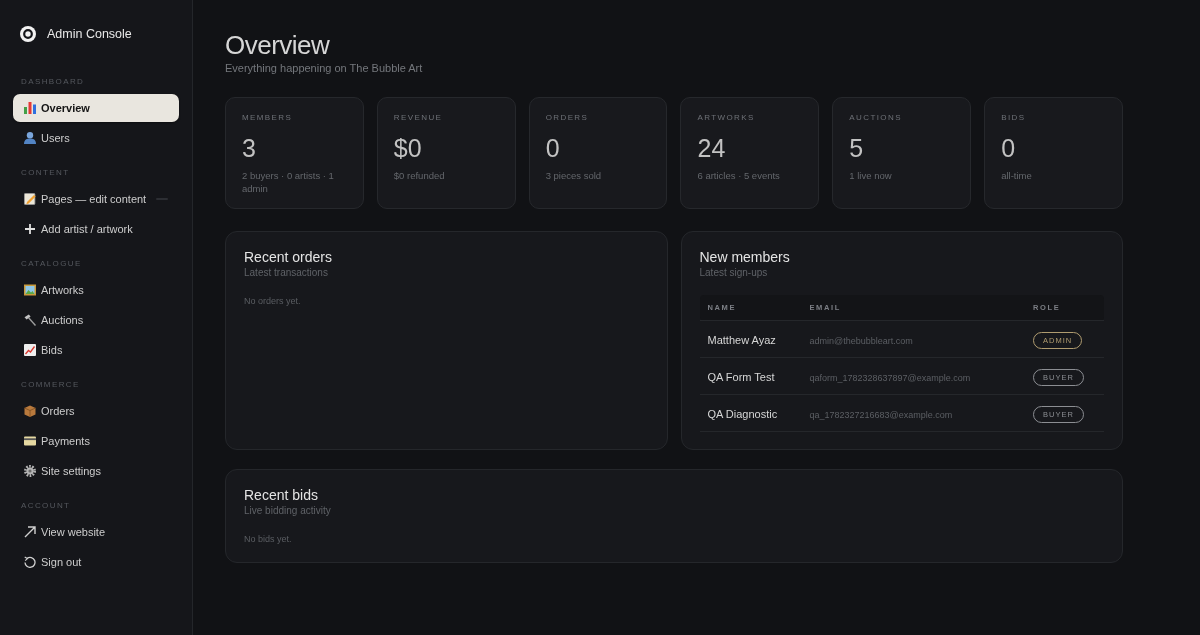 The height and width of the screenshot is (635, 1200). Describe the element at coordinates (30, 350) in the screenshot. I see `line-chart-icon` at that location.